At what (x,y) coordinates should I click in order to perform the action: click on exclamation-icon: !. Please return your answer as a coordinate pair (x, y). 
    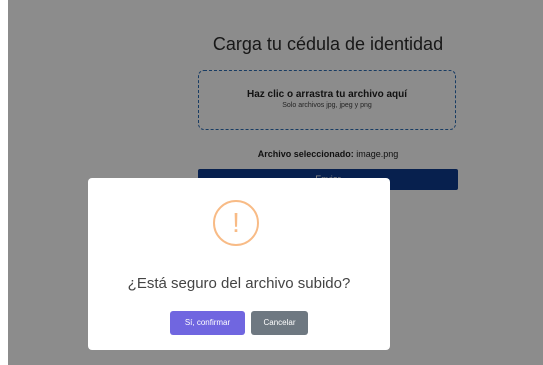
    Looking at the image, I should click on (236, 223).